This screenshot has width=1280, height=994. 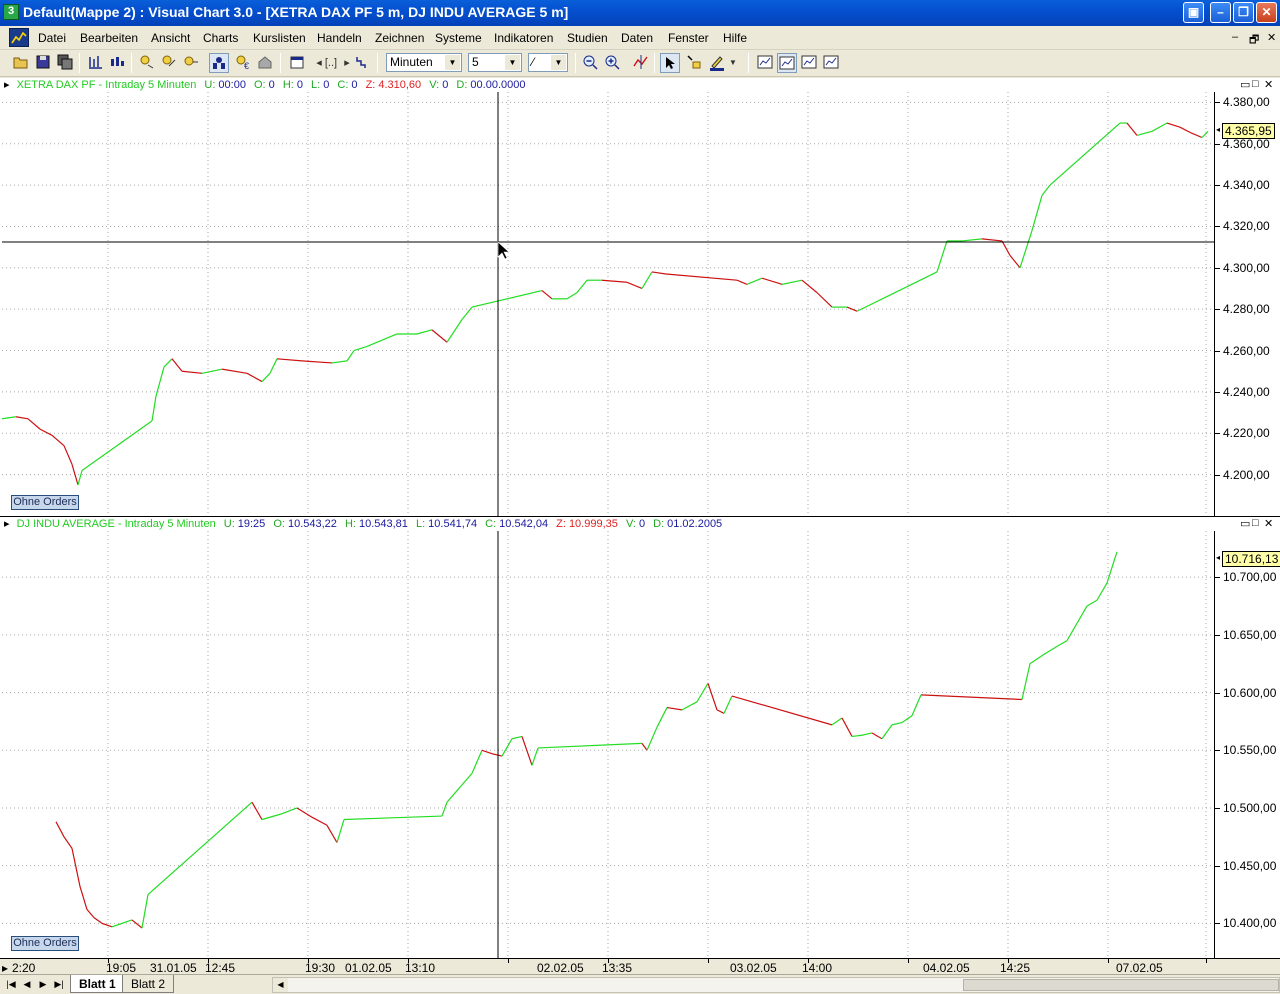 What do you see at coordinates (717, 63) in the screenshot?
I see `pen-color-icon` at bounding box center [717, 63].